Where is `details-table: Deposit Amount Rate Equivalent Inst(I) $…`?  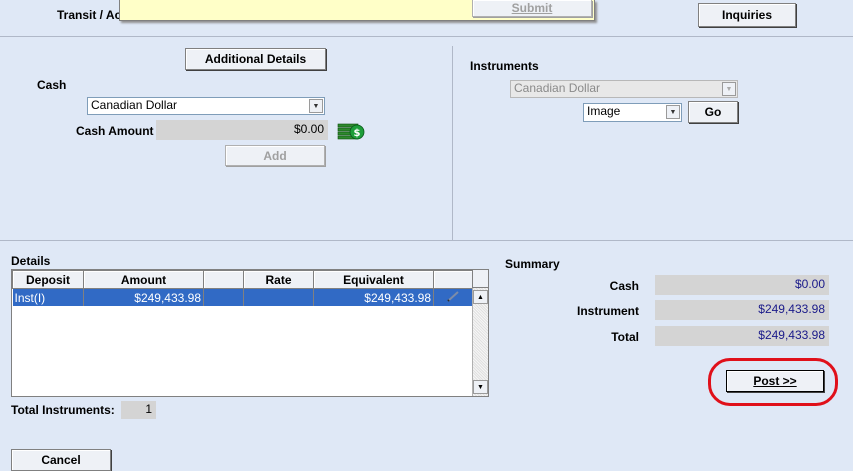
details-table: Deposit Amount Rate Equivalent Inst(I) $… is located at coordinates (242, 288).